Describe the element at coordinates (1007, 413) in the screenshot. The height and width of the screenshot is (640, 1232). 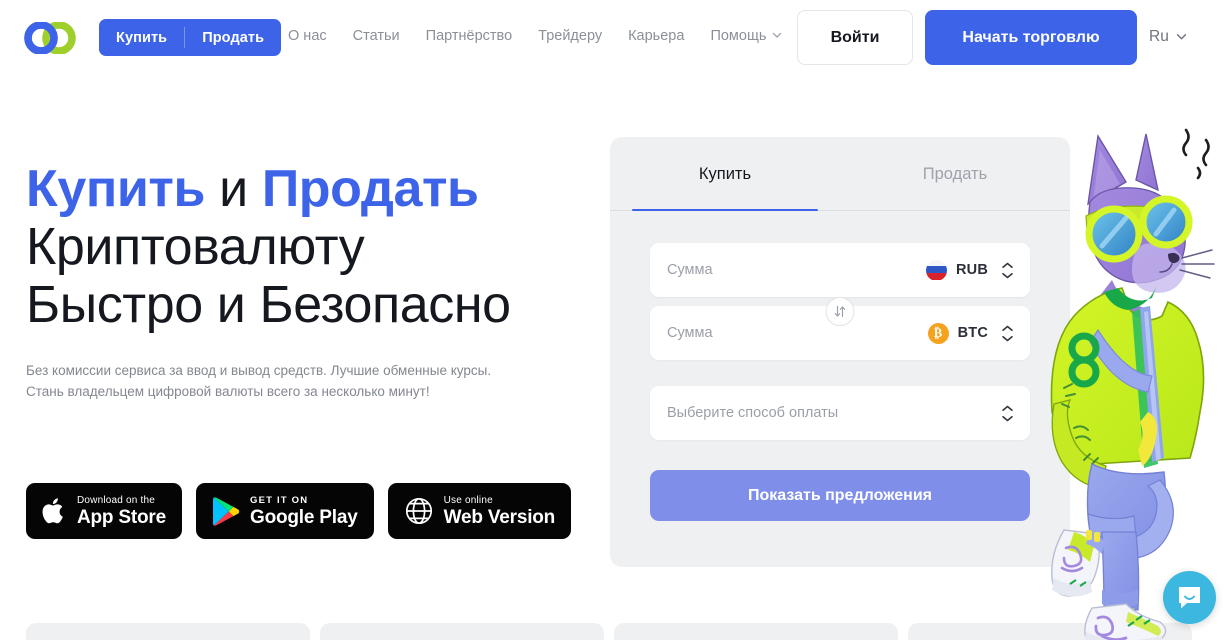
I see `payment-method-stepper` at that location.